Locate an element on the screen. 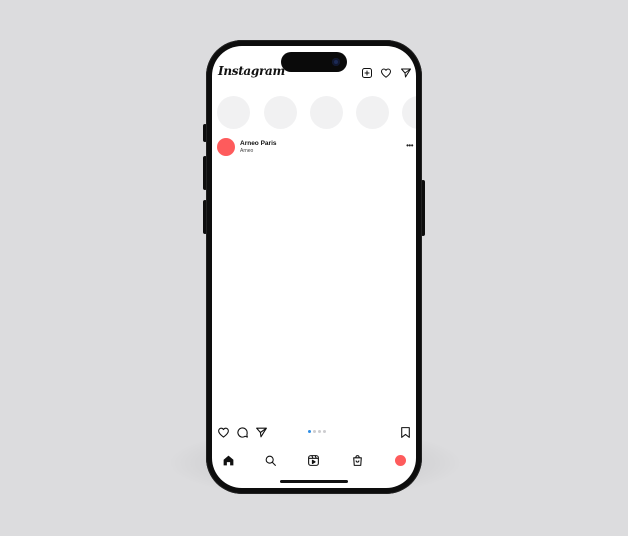  bookmark-icon is located at coordinates (405, 432).